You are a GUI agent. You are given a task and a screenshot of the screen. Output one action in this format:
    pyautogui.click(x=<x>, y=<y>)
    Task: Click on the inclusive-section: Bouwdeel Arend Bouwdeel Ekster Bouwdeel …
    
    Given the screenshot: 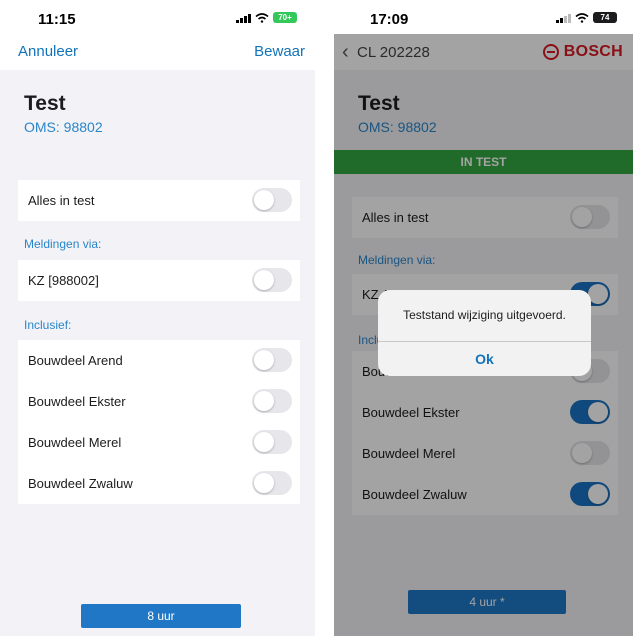 What is the action you would take?
    pyautogui.click(x=159, y=422)
    